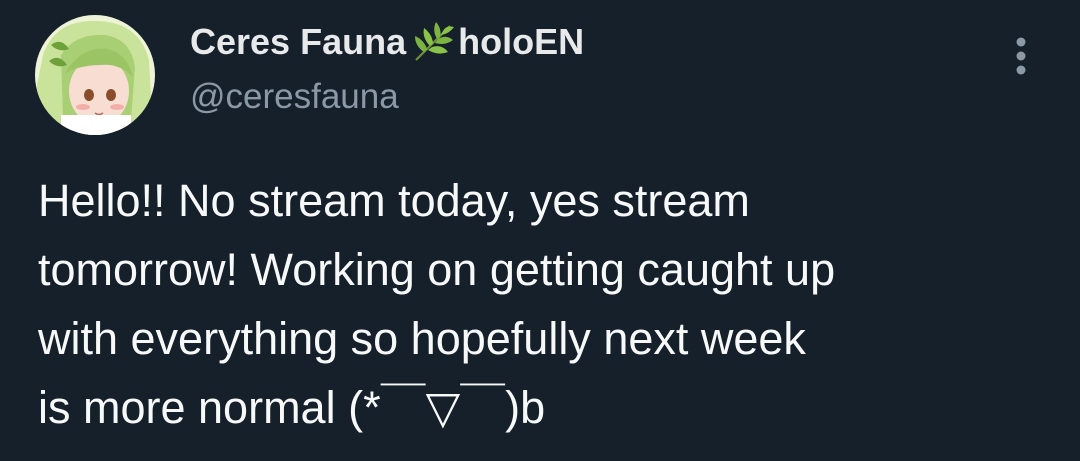 The image size is (1080, 461). Describe the element at coordinates (422, 338) in the screenshot. I see `tweet-text-line: with everything so hopefully next week` at that location.